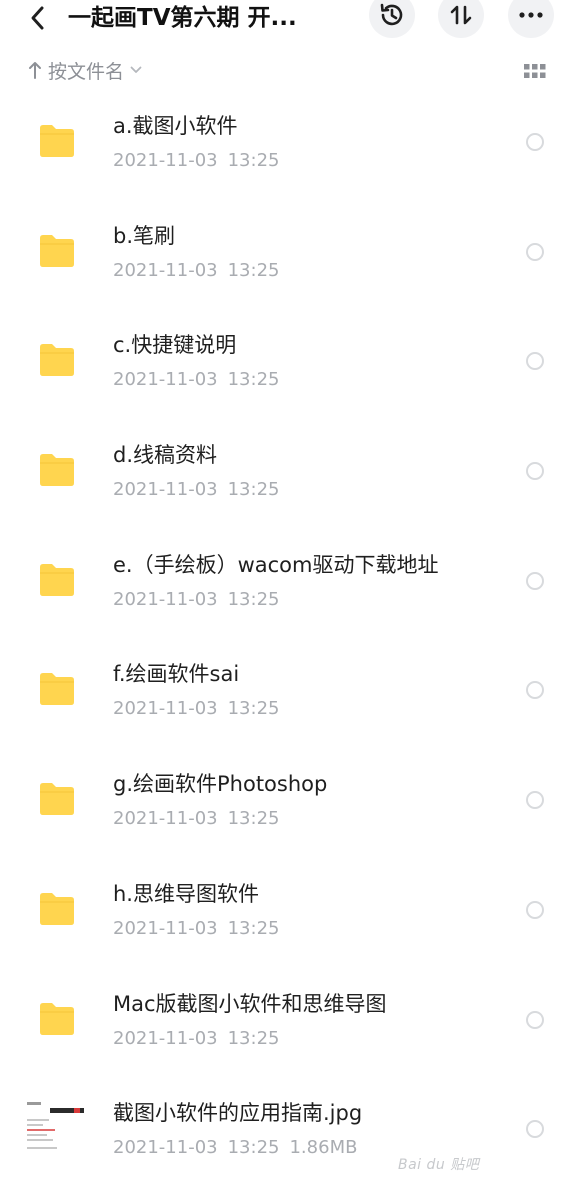 The image size is (580, 1186). I want to click on grid-view-icon, so click(535, 71).